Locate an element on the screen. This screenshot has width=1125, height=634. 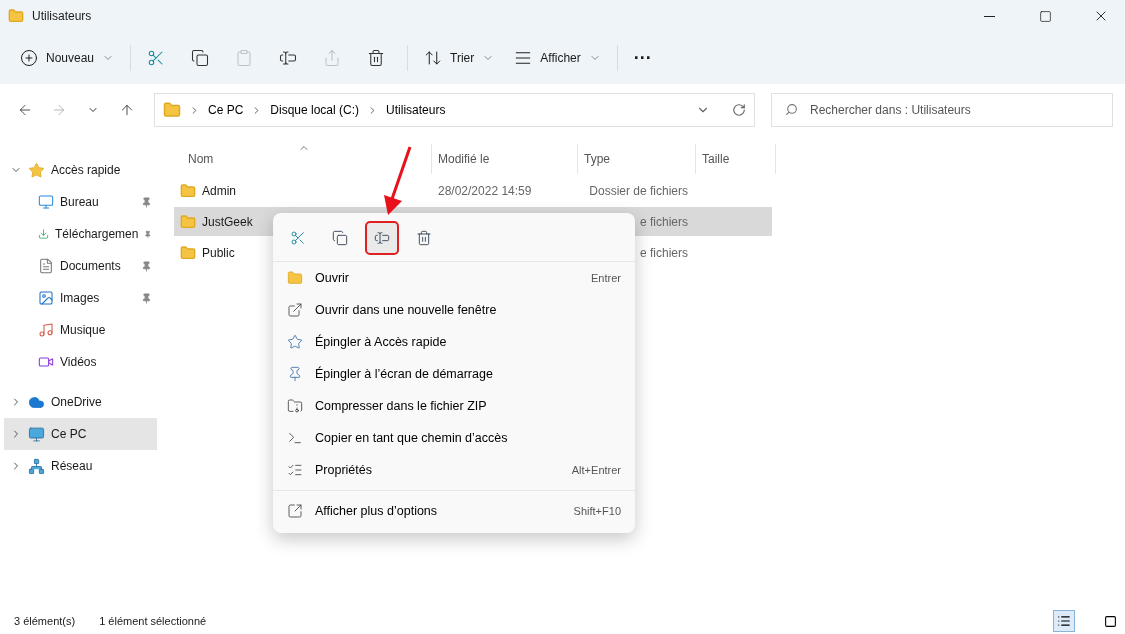
window-title: Utilisateurs is located at coordinates (62, 16).